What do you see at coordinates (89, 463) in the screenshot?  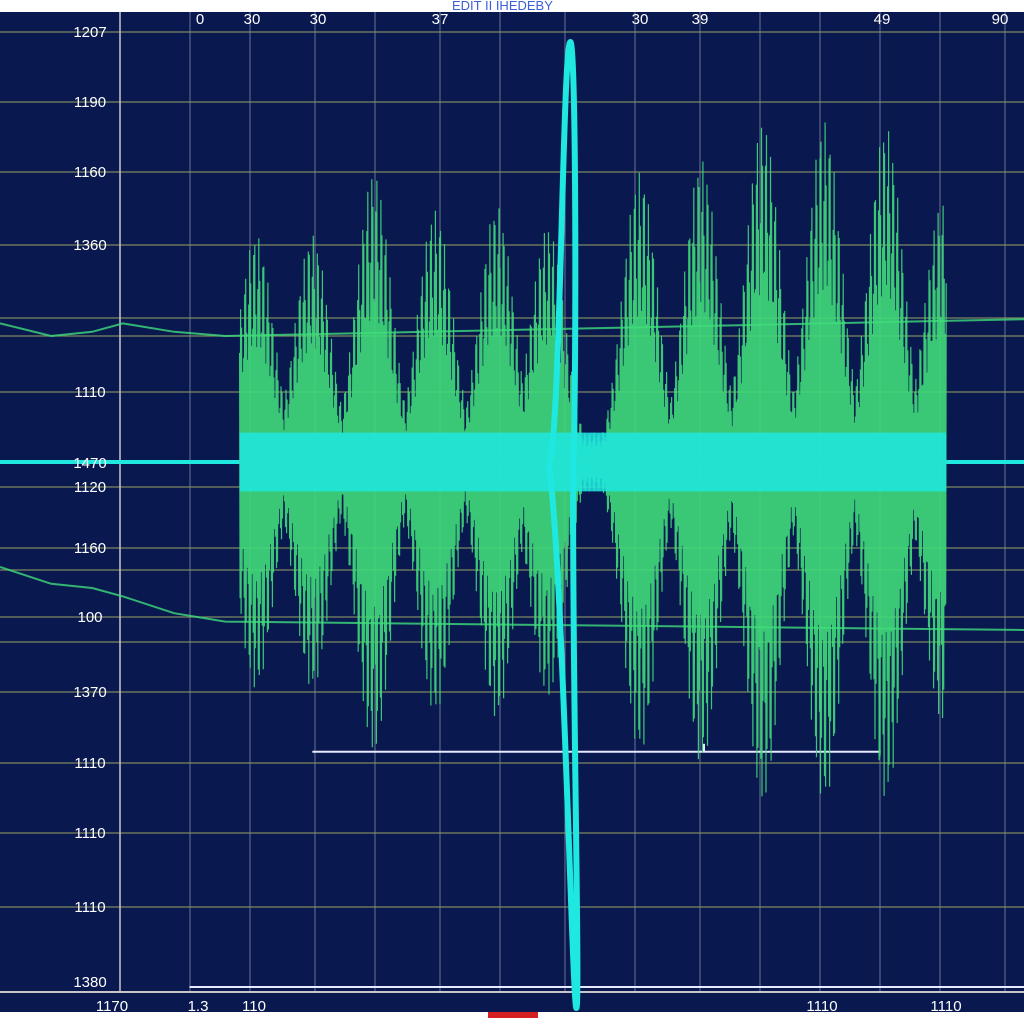 I see `y-tick-label-5: 1470` at bounding box center [89, 463].